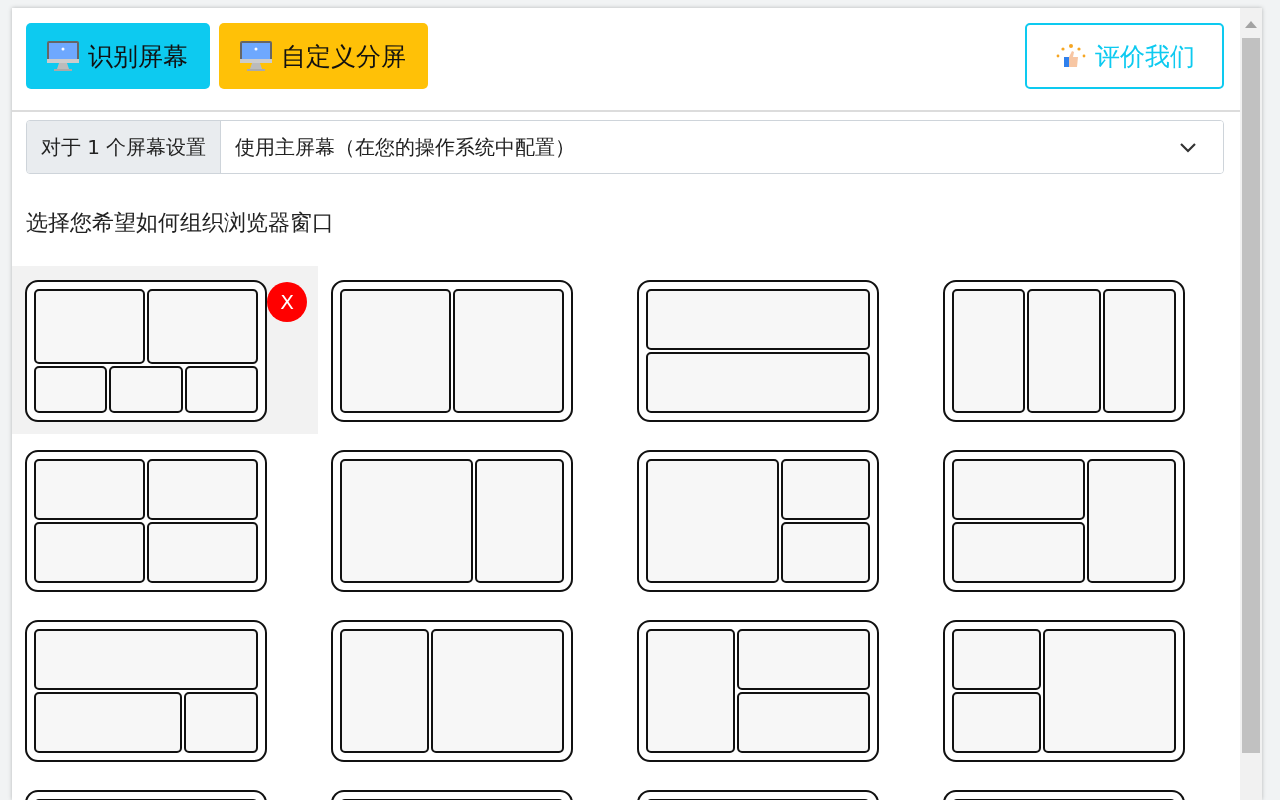 Image resolution: width=1280 pixels, height=800 pixels. Describe the element at coordinates (1070, 56) in the screenshot. I see `thumbs-up-stars-icon` at that location.